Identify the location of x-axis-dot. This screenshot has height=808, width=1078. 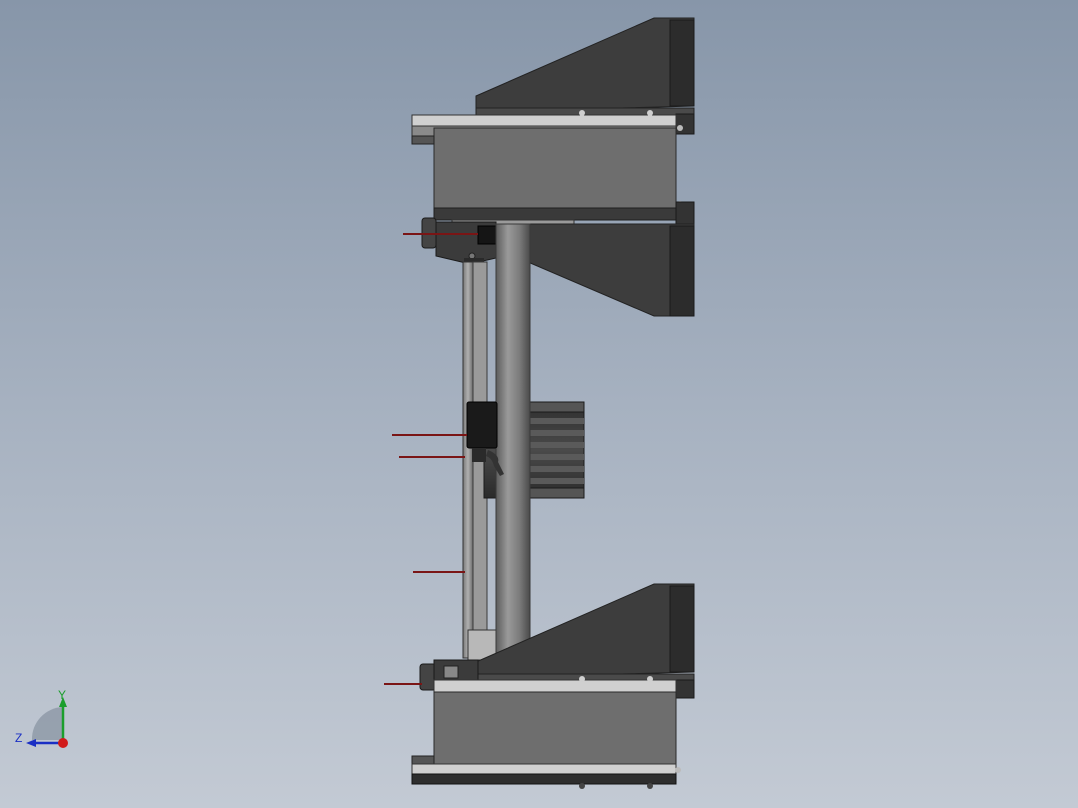
(63, 743).